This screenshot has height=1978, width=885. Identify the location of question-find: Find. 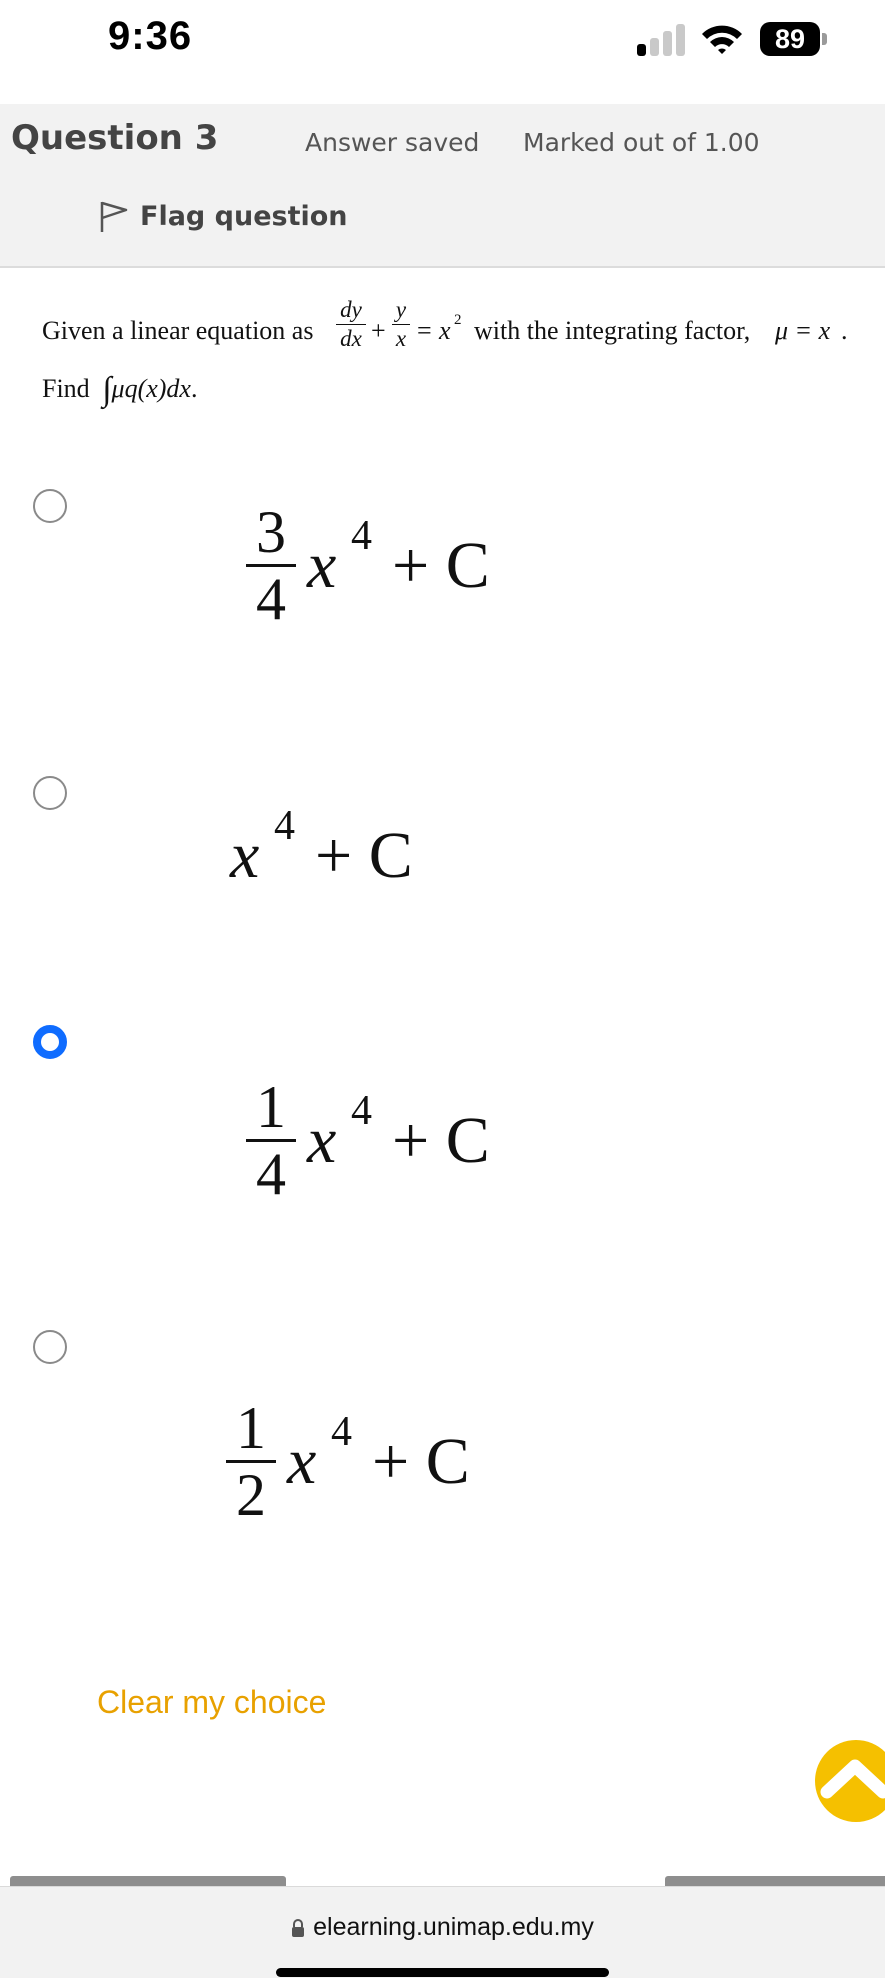
(66, 388).